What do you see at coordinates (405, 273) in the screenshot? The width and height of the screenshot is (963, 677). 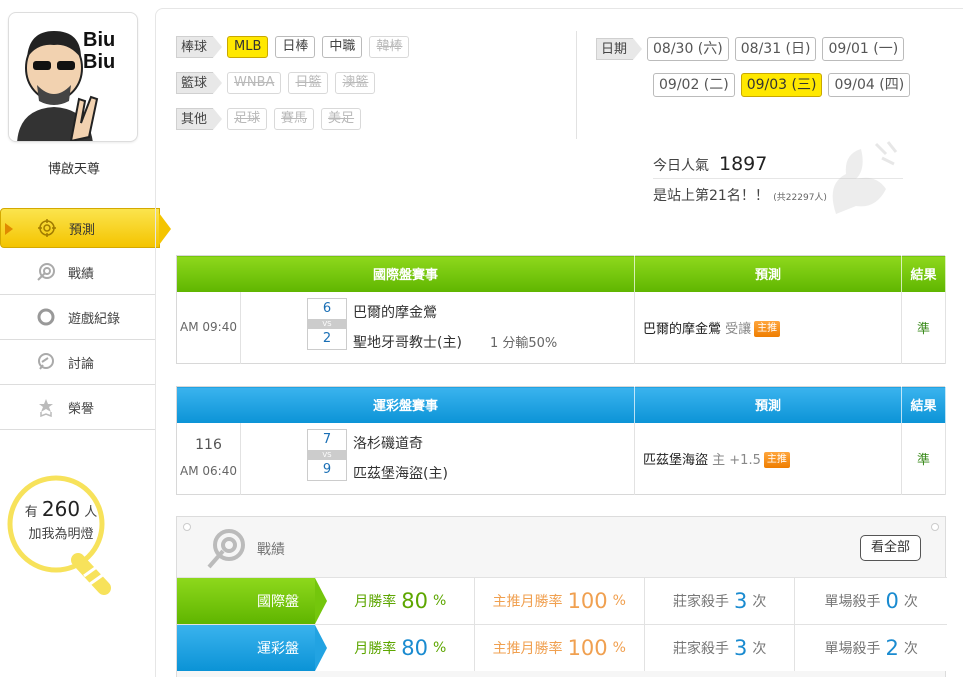 I see `col-header-event: 國際盤賽事` at bounding box center [405, 273].